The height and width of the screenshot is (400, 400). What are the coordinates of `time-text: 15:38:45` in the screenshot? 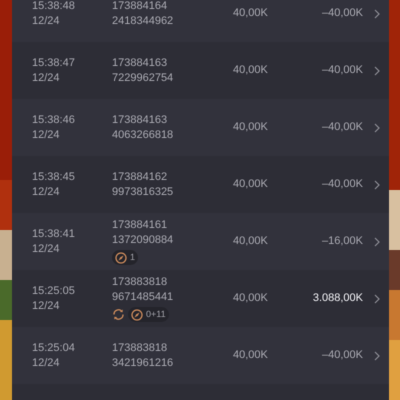 It's located at (54, 177).